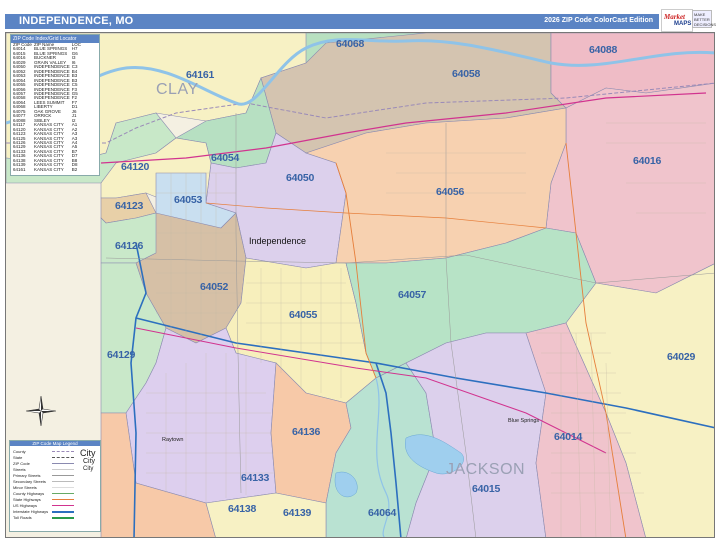 This screenshot has width=720, height=543. Describe the element at coordinates (647, 161) in the screenshot. I see `zip-label: 64016` at that location.